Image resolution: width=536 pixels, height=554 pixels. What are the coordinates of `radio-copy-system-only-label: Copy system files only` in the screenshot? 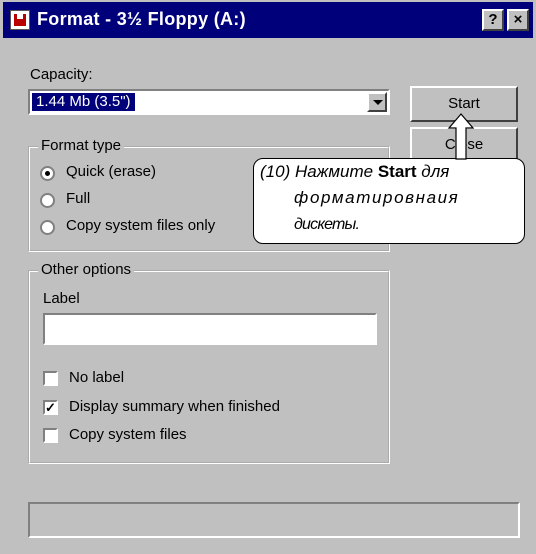 It's located at (140, 225).